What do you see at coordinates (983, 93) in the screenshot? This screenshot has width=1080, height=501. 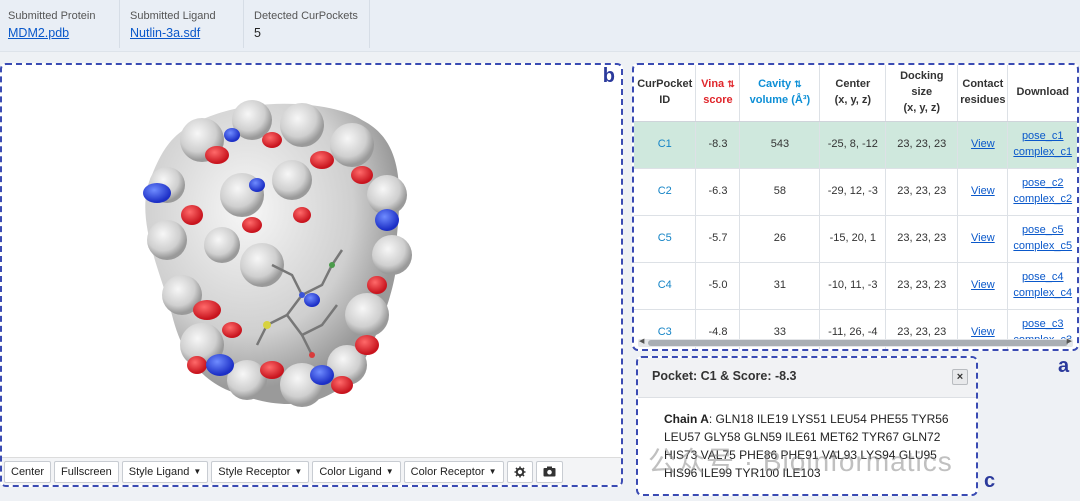 I see `col-header-contact-residues: Contact residues` at bounding box center [983, 93].